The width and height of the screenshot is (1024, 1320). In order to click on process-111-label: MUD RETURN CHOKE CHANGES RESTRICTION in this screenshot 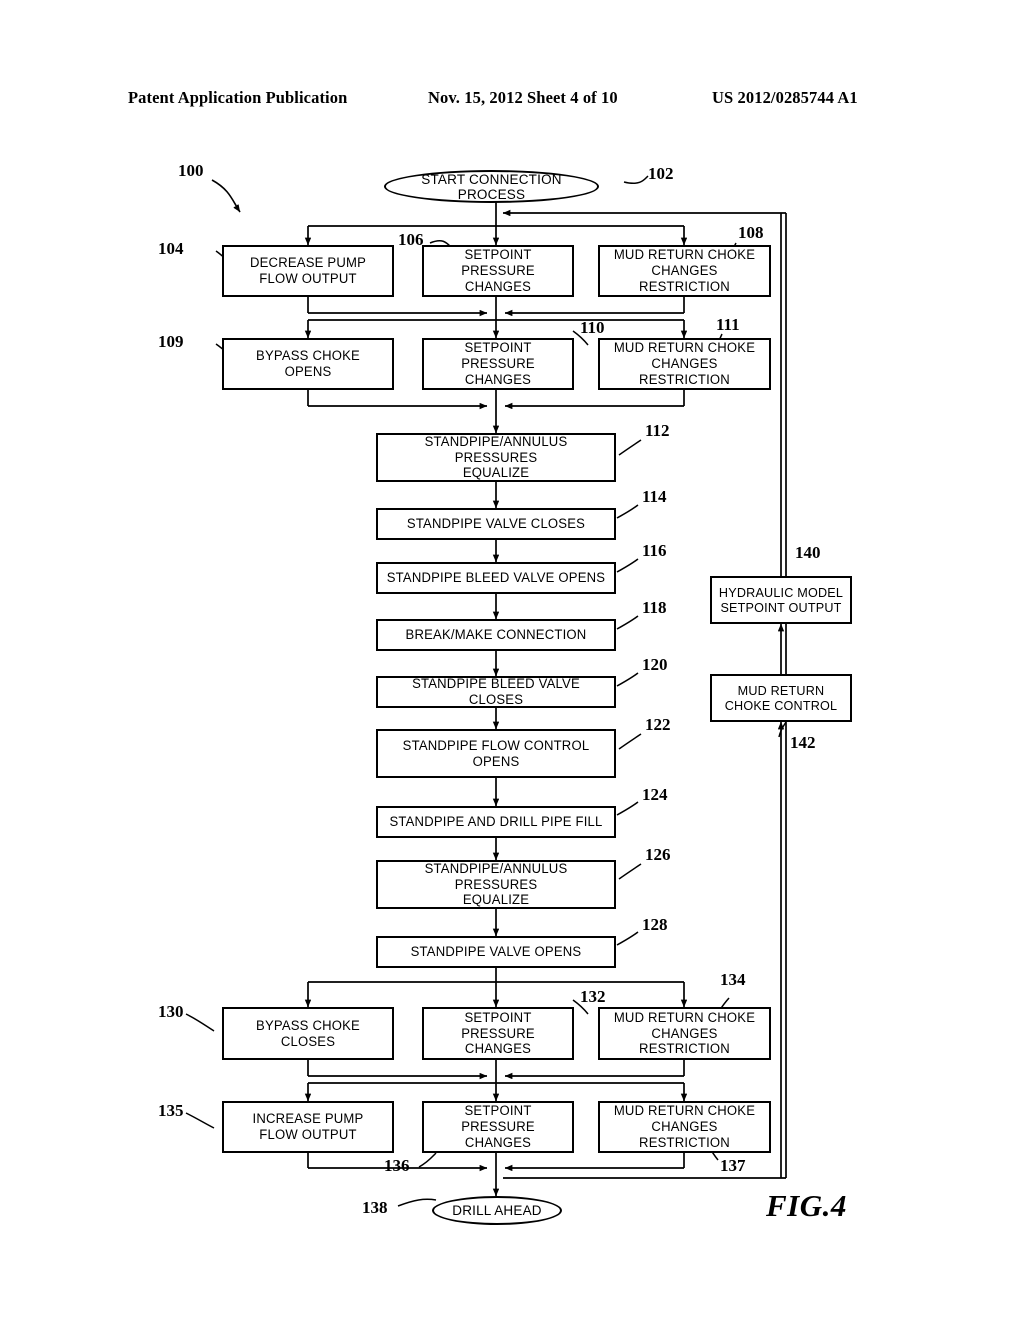, I will do `click(684, 363)`.